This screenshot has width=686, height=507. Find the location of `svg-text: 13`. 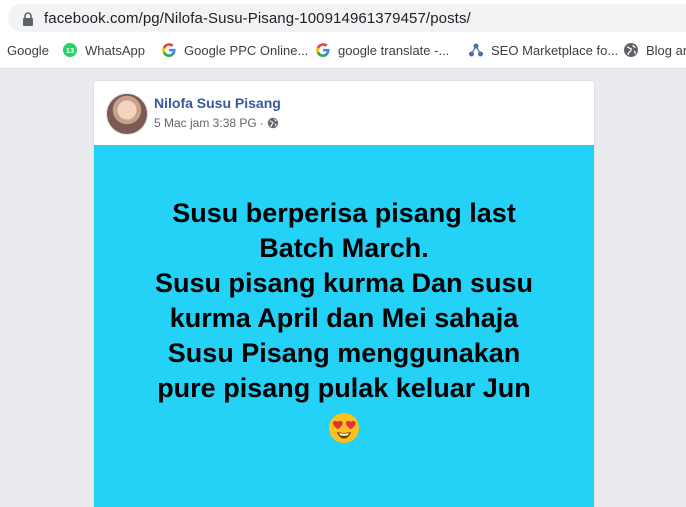

svg-text: 13 is located at coordinates (70, 50).